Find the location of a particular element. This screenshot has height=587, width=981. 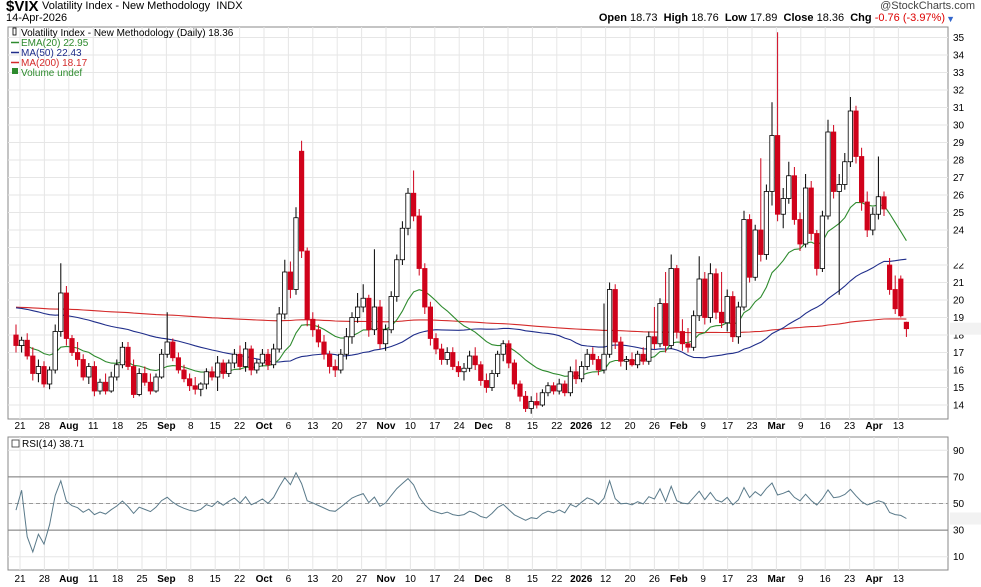

rsi-tick-label: 70 is located at coordinates (959, 477).